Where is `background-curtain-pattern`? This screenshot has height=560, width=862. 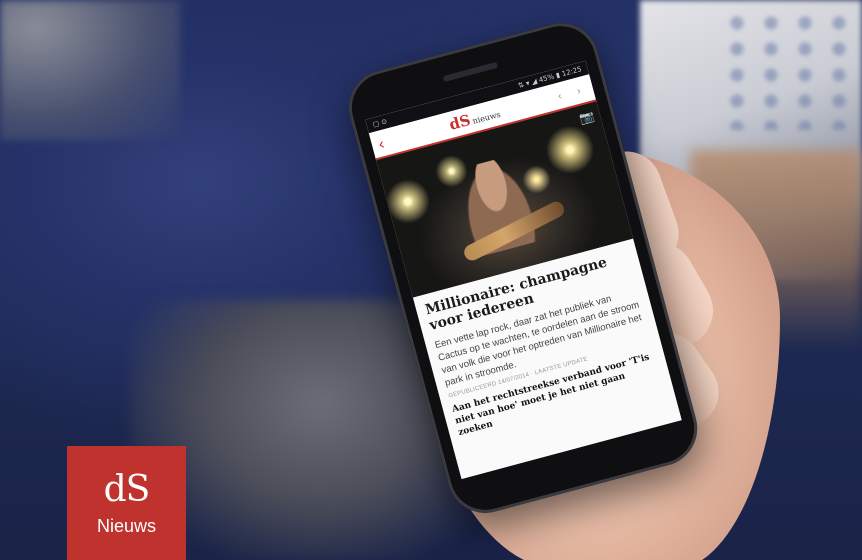
background-curtain-pattern is located at coordinates (785, 70).